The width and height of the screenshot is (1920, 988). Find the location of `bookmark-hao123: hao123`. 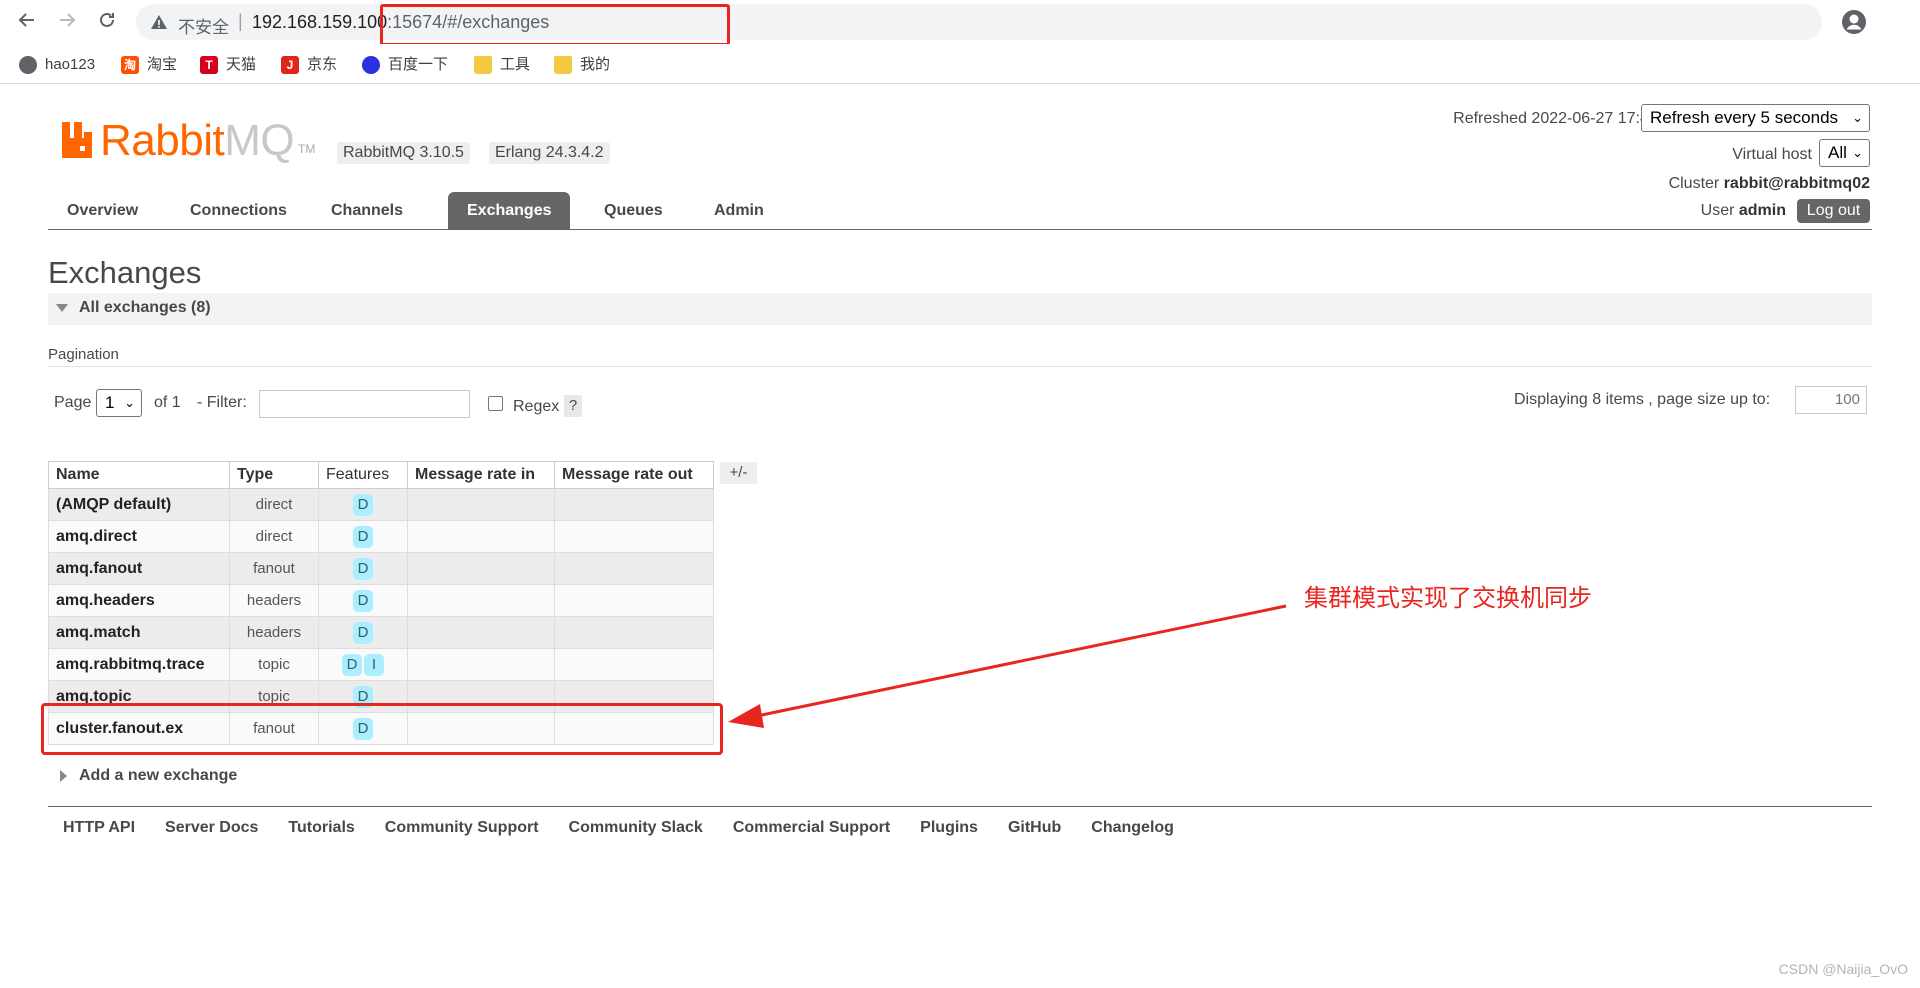

bookmark-hao123: hao123 is located at coordinates (57, 65).